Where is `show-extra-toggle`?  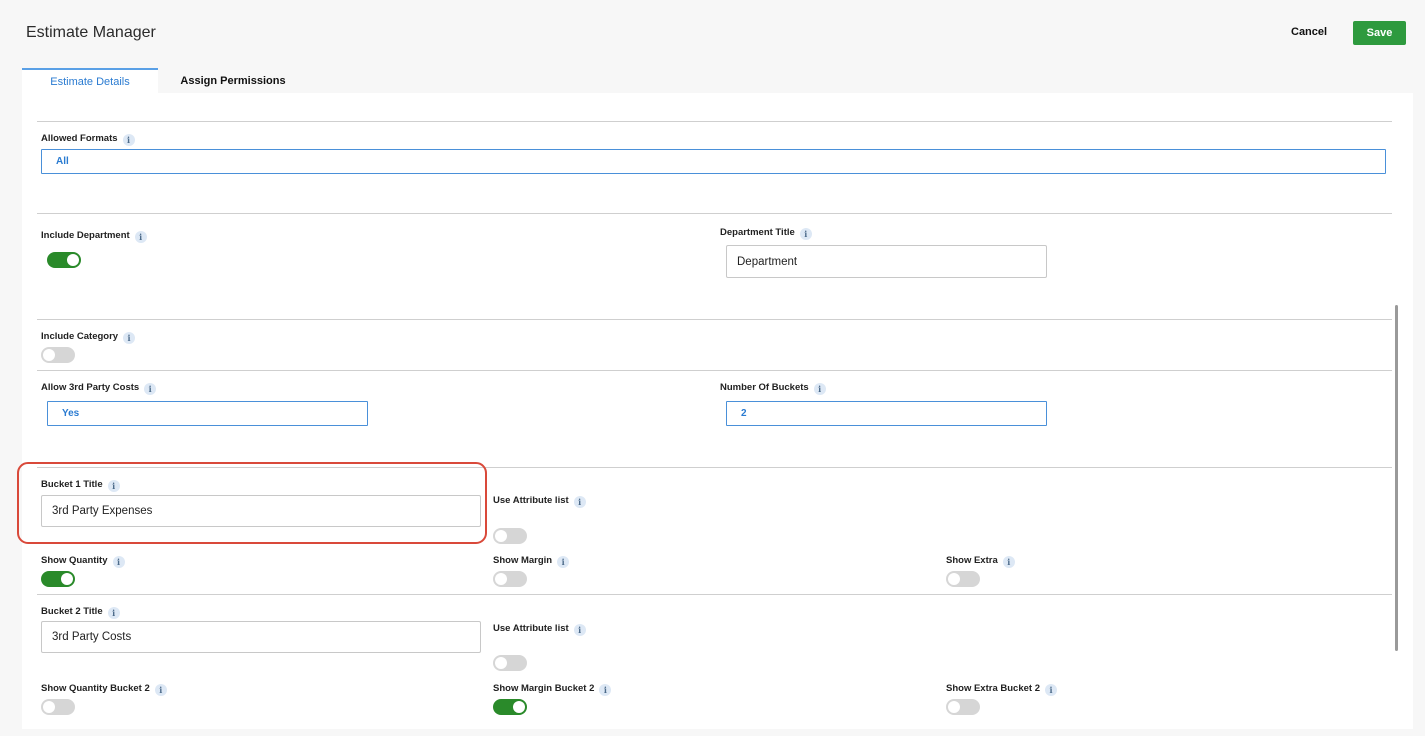 show-extra-toggle is located at coordinates (963, 579).